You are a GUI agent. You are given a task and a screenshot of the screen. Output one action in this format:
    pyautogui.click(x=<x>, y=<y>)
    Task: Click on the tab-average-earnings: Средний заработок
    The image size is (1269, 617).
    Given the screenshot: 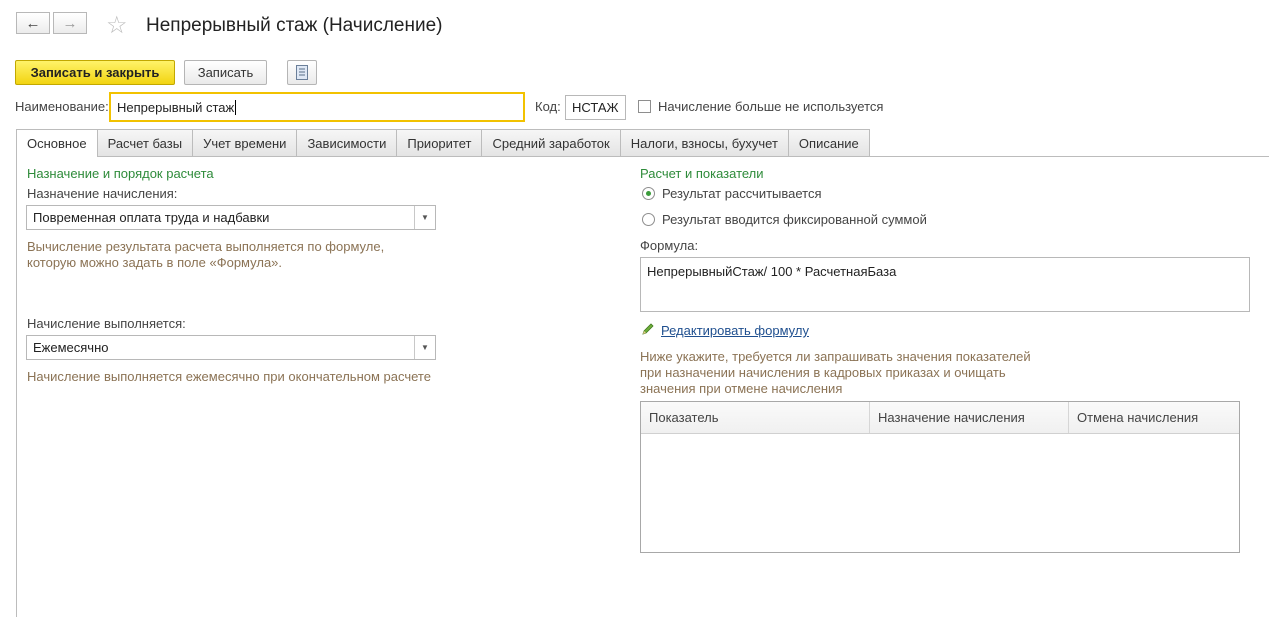 What is the action you would take?
    pyautogui.click(x=551, y=142)
    